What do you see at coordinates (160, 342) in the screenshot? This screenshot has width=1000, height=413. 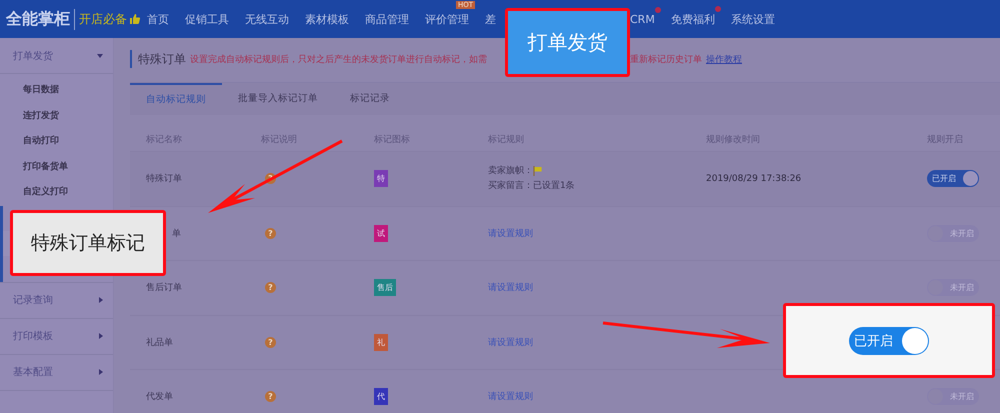 I see `table-cell-text: 礼品单` at bounding box center [160, 342].